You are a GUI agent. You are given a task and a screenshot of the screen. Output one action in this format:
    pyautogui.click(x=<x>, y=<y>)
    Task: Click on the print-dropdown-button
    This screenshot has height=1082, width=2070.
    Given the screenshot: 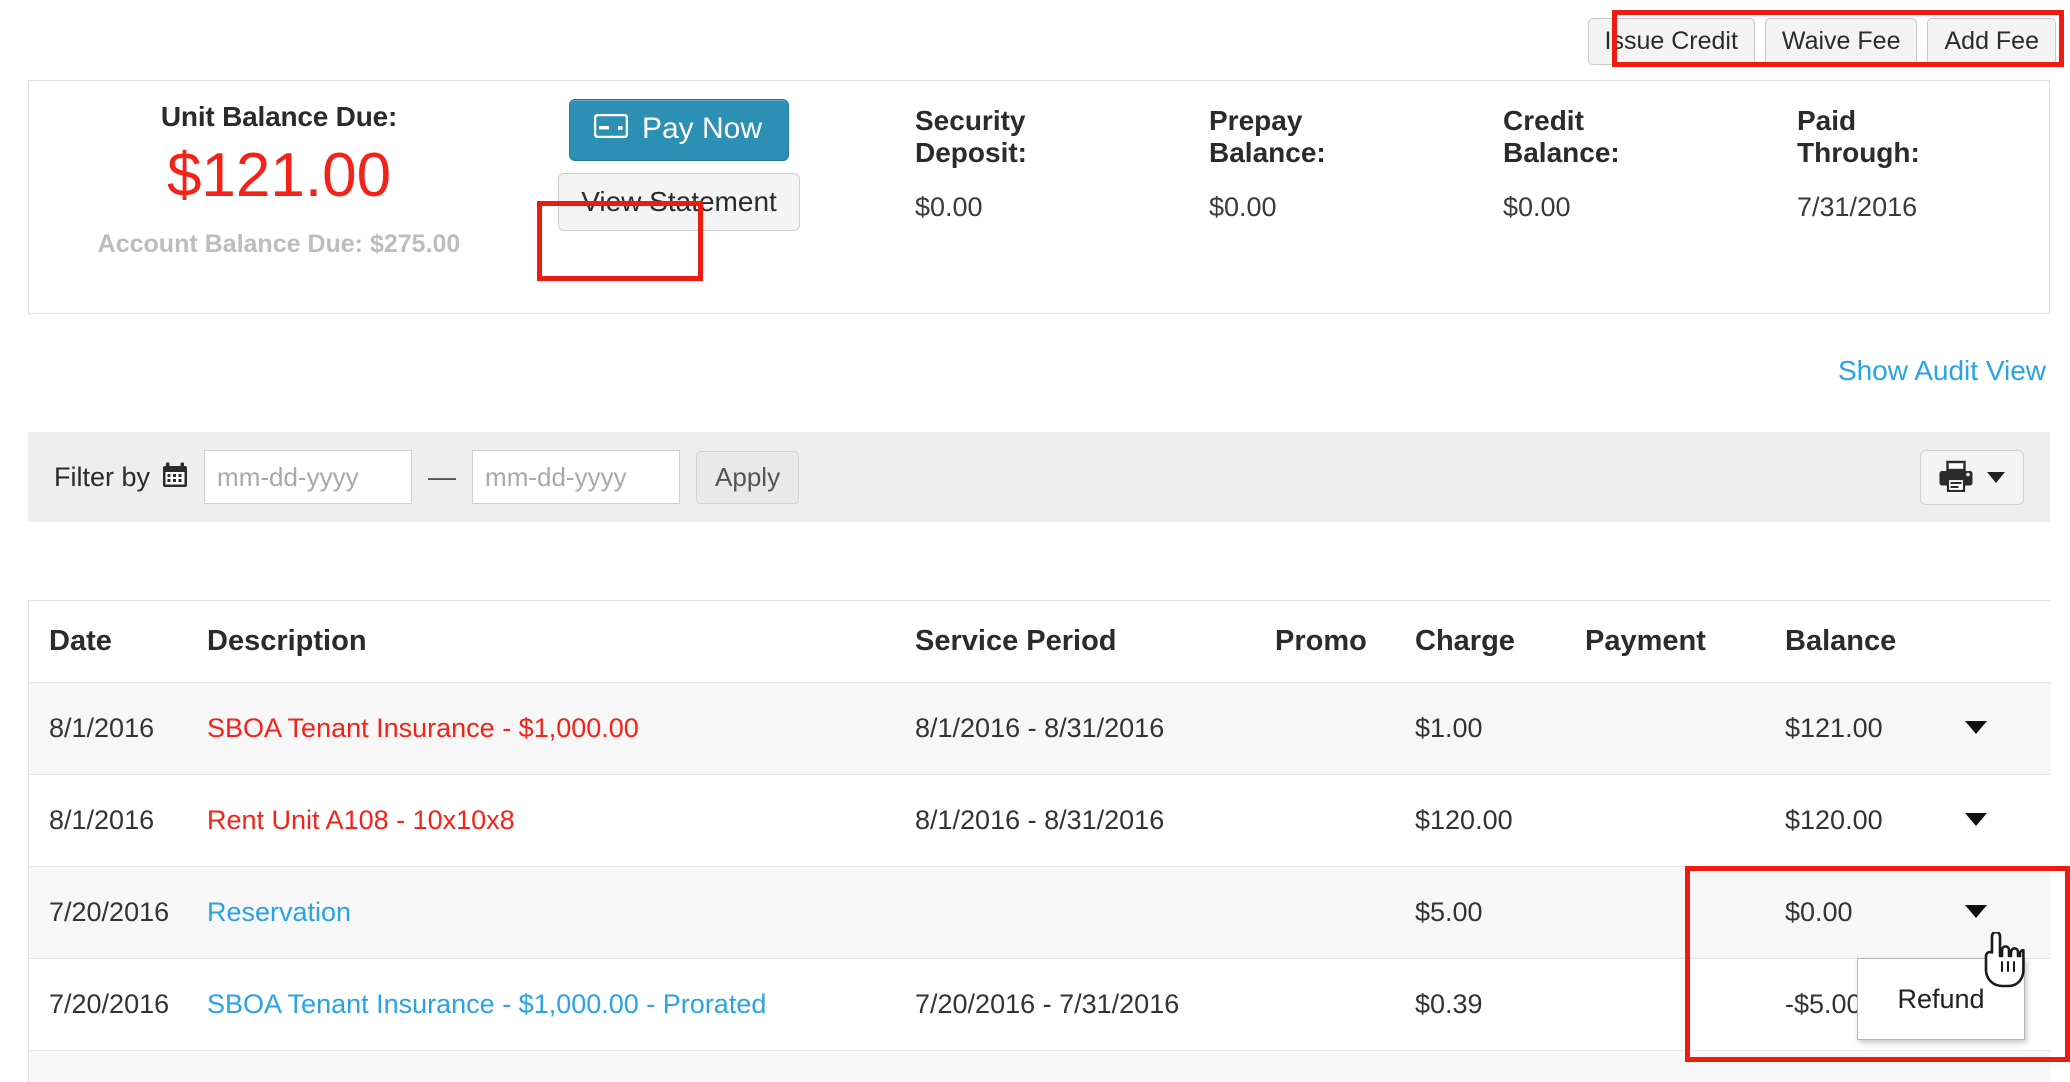 What is the action you would take?
    pyautogui.click(x=1972, y=477)
    